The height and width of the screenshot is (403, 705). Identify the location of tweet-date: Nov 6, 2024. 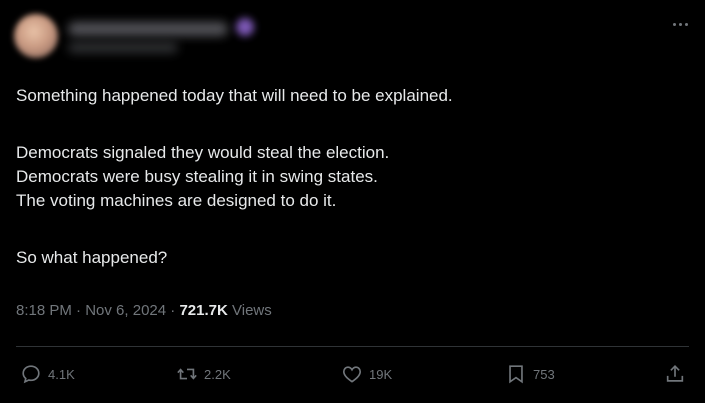
(125, 310).